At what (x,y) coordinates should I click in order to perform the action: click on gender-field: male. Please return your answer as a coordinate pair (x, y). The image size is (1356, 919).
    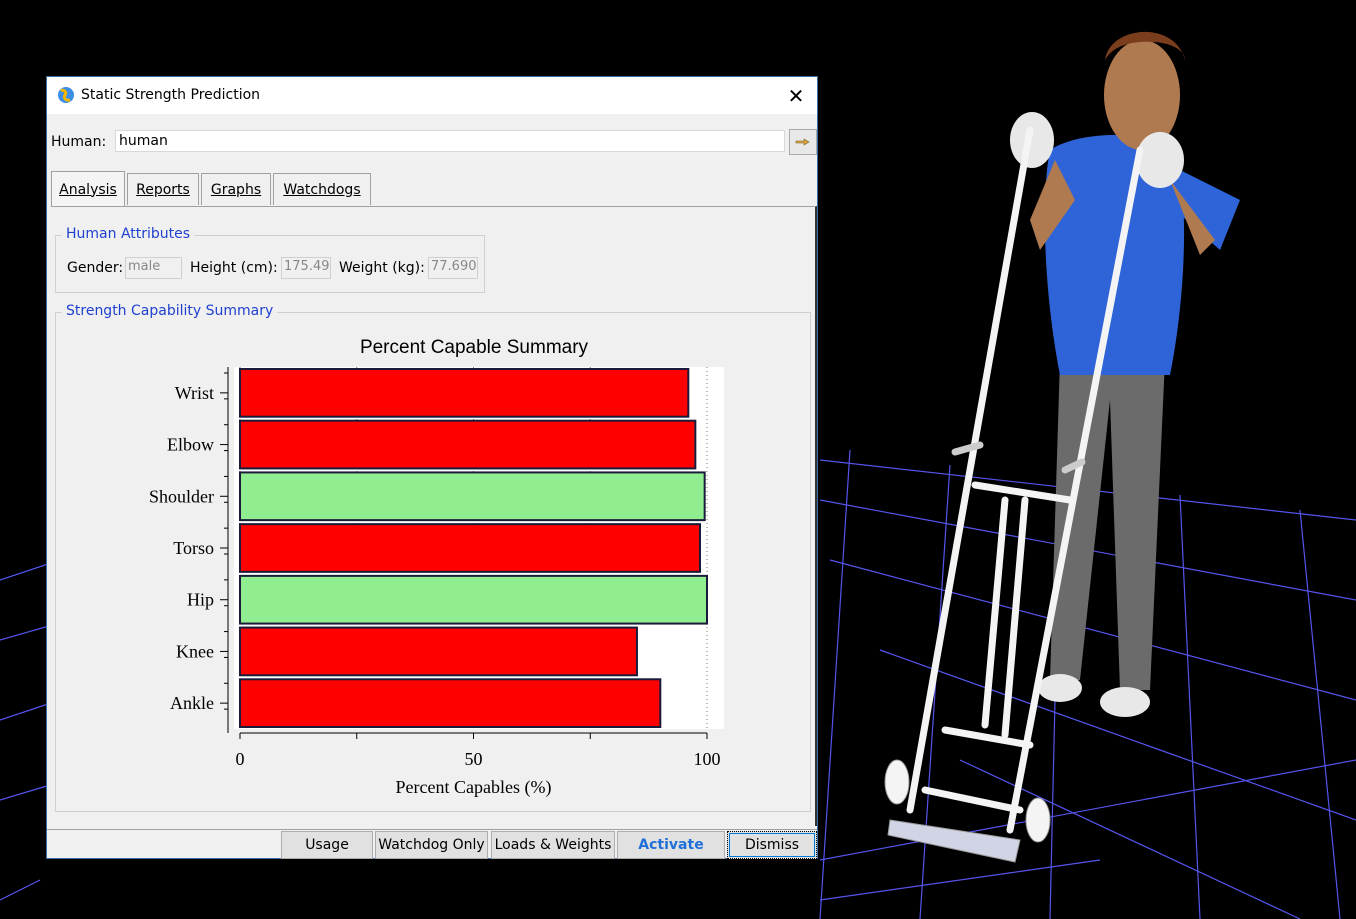
    Looking at the image, I should click on (153, 268).